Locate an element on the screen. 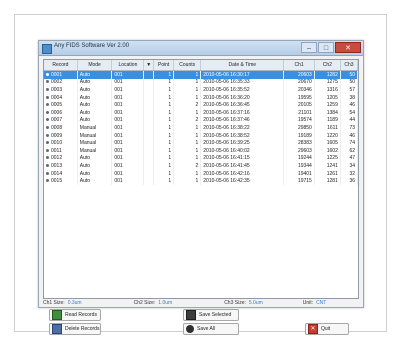 The width and height of the screenshot is (399, 346). cell-ch2: 1316 is located at coordinates (327, 90).